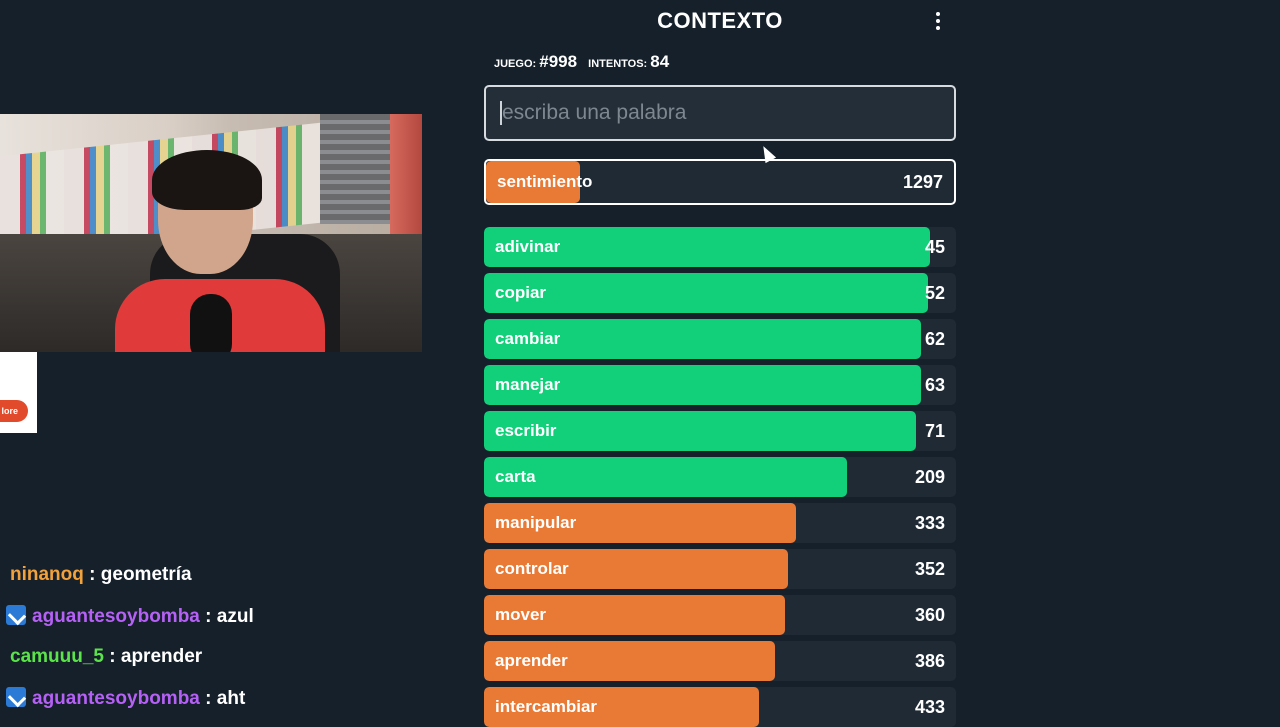 This screenshot has width=1280, height=727. Describe the element at coordinates (235, 616) in the screenshot. I see `chat-text: azul` at that location.